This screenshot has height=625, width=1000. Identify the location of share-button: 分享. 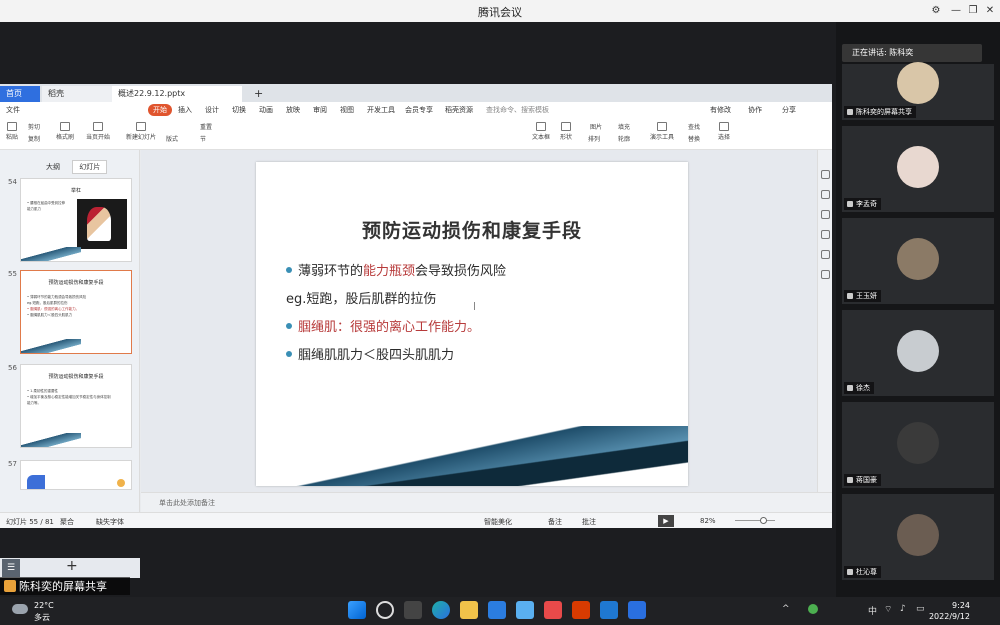
(789, 110).